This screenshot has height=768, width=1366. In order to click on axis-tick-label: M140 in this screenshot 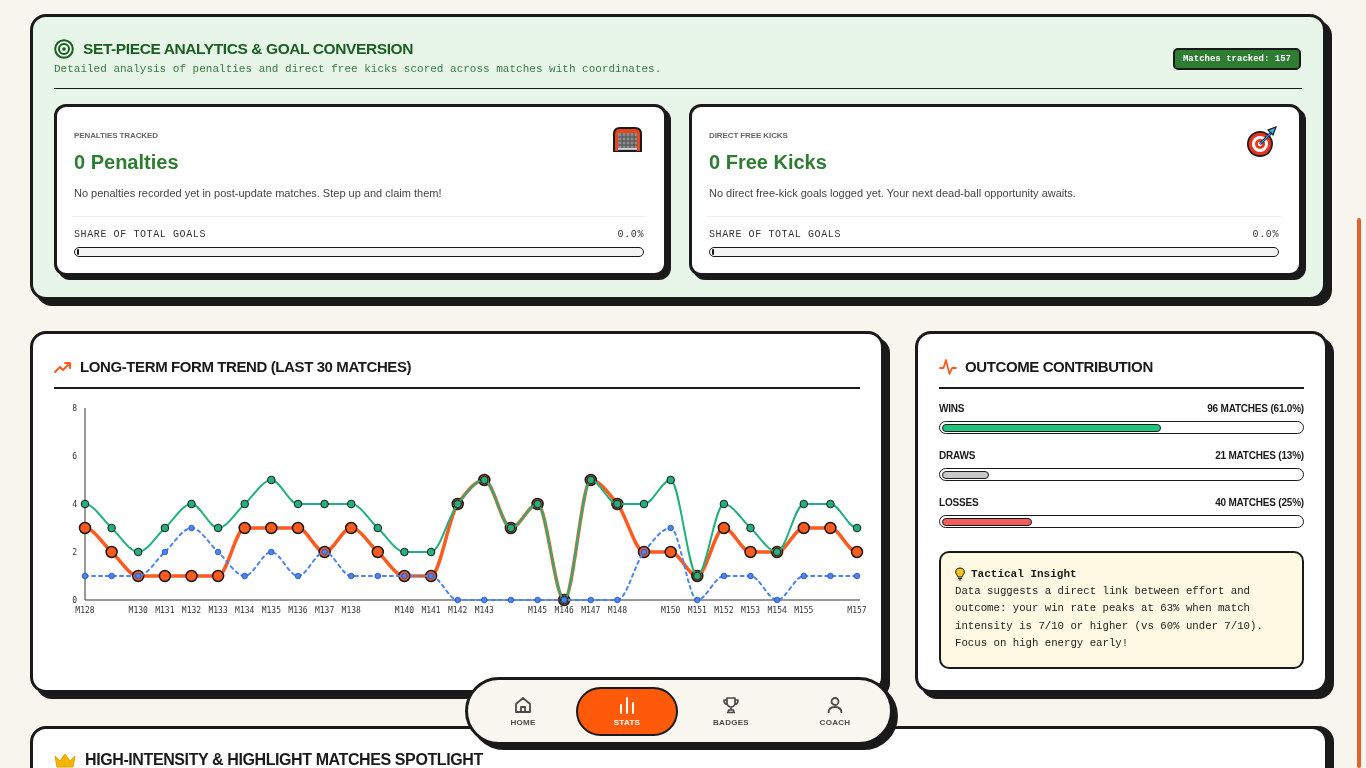, I will do `click(404, 610)`.